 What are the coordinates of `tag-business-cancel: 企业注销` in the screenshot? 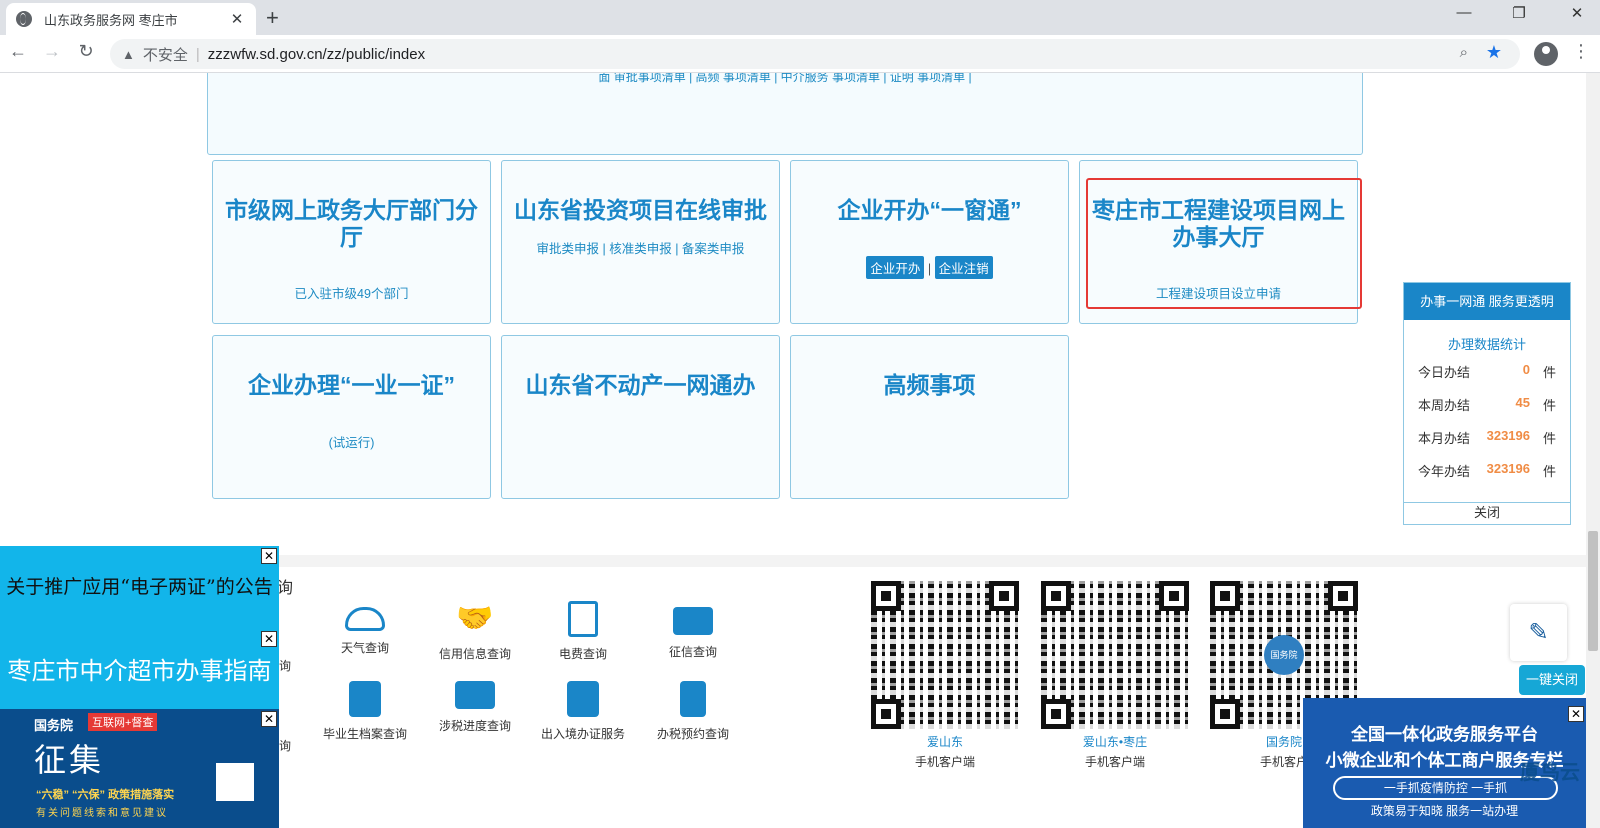 It's located at (963, 267).